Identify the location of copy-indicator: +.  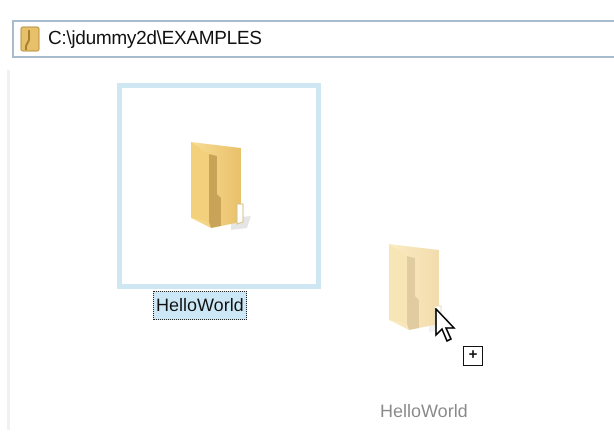
(473, 356).